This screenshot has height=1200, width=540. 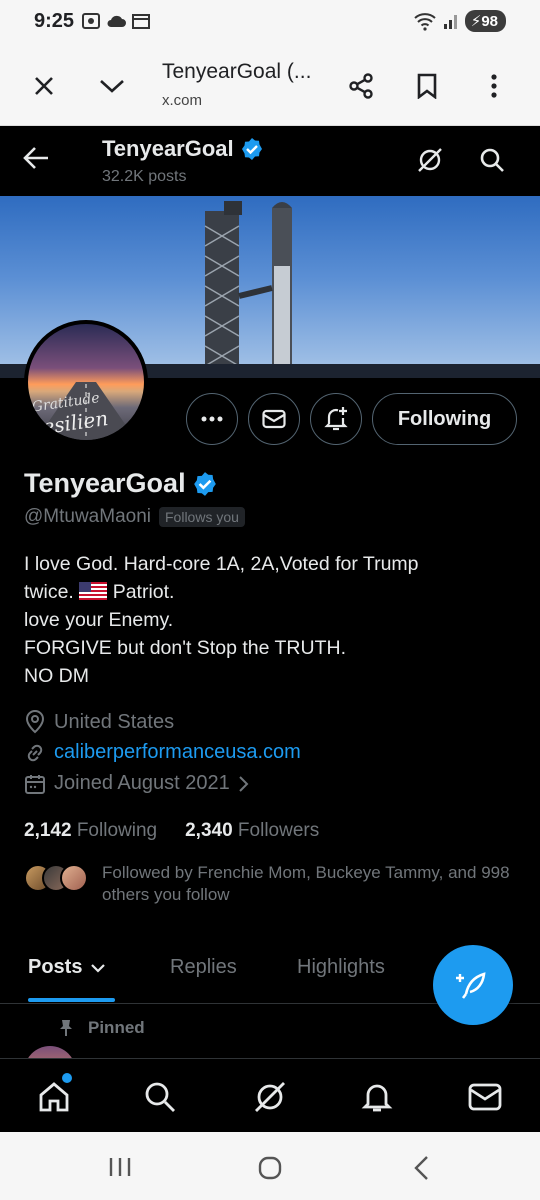 I want to click on bio-line: NO DM, so click(x=56, y=676).